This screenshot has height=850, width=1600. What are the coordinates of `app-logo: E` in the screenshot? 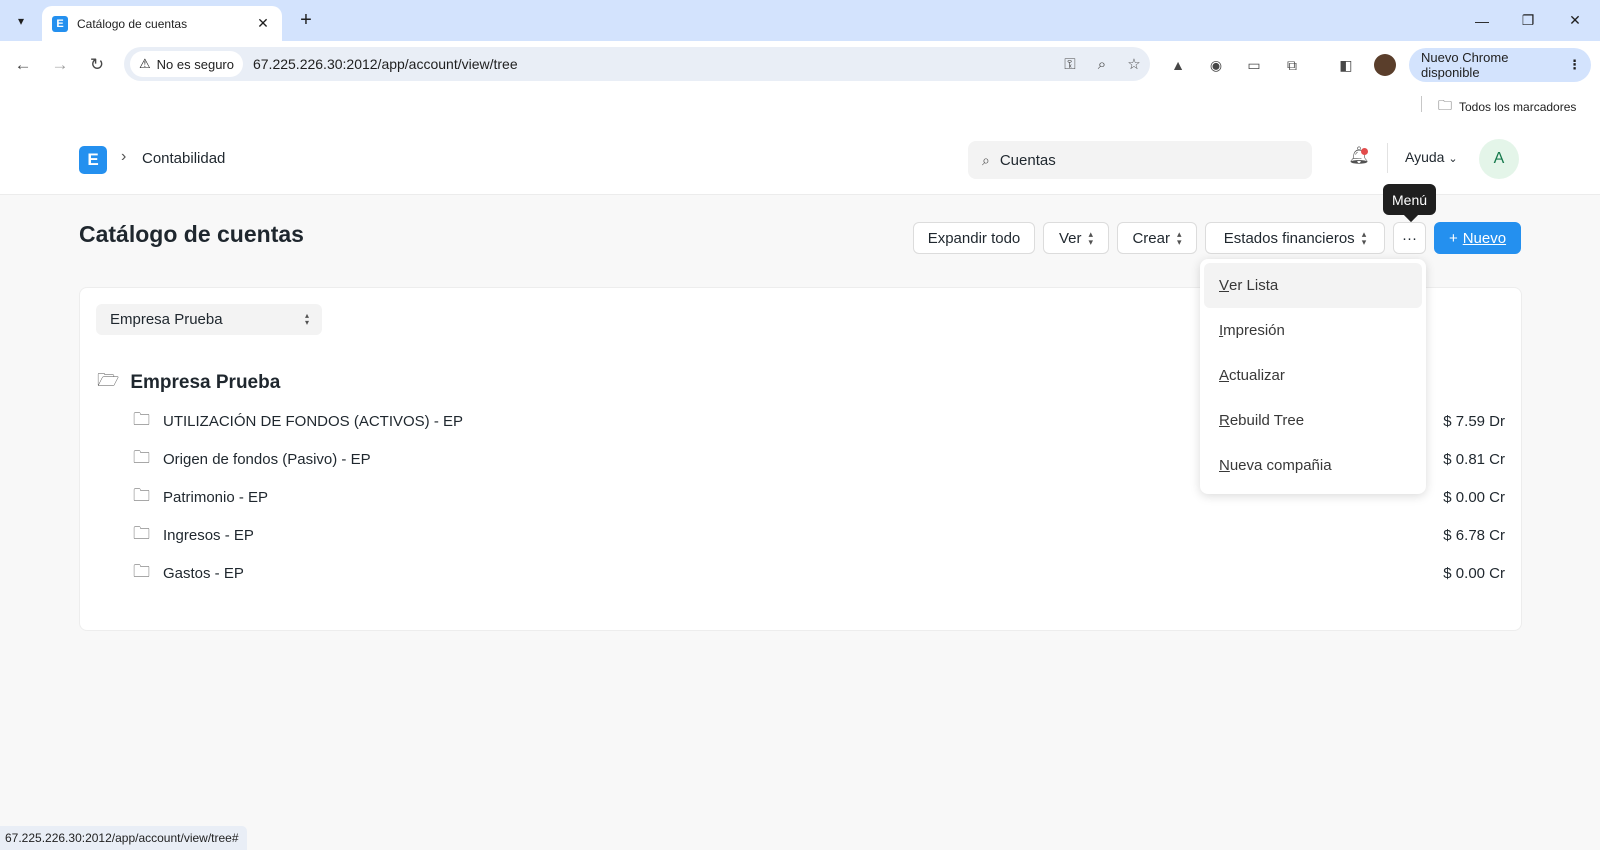 It's located at (93, 160).